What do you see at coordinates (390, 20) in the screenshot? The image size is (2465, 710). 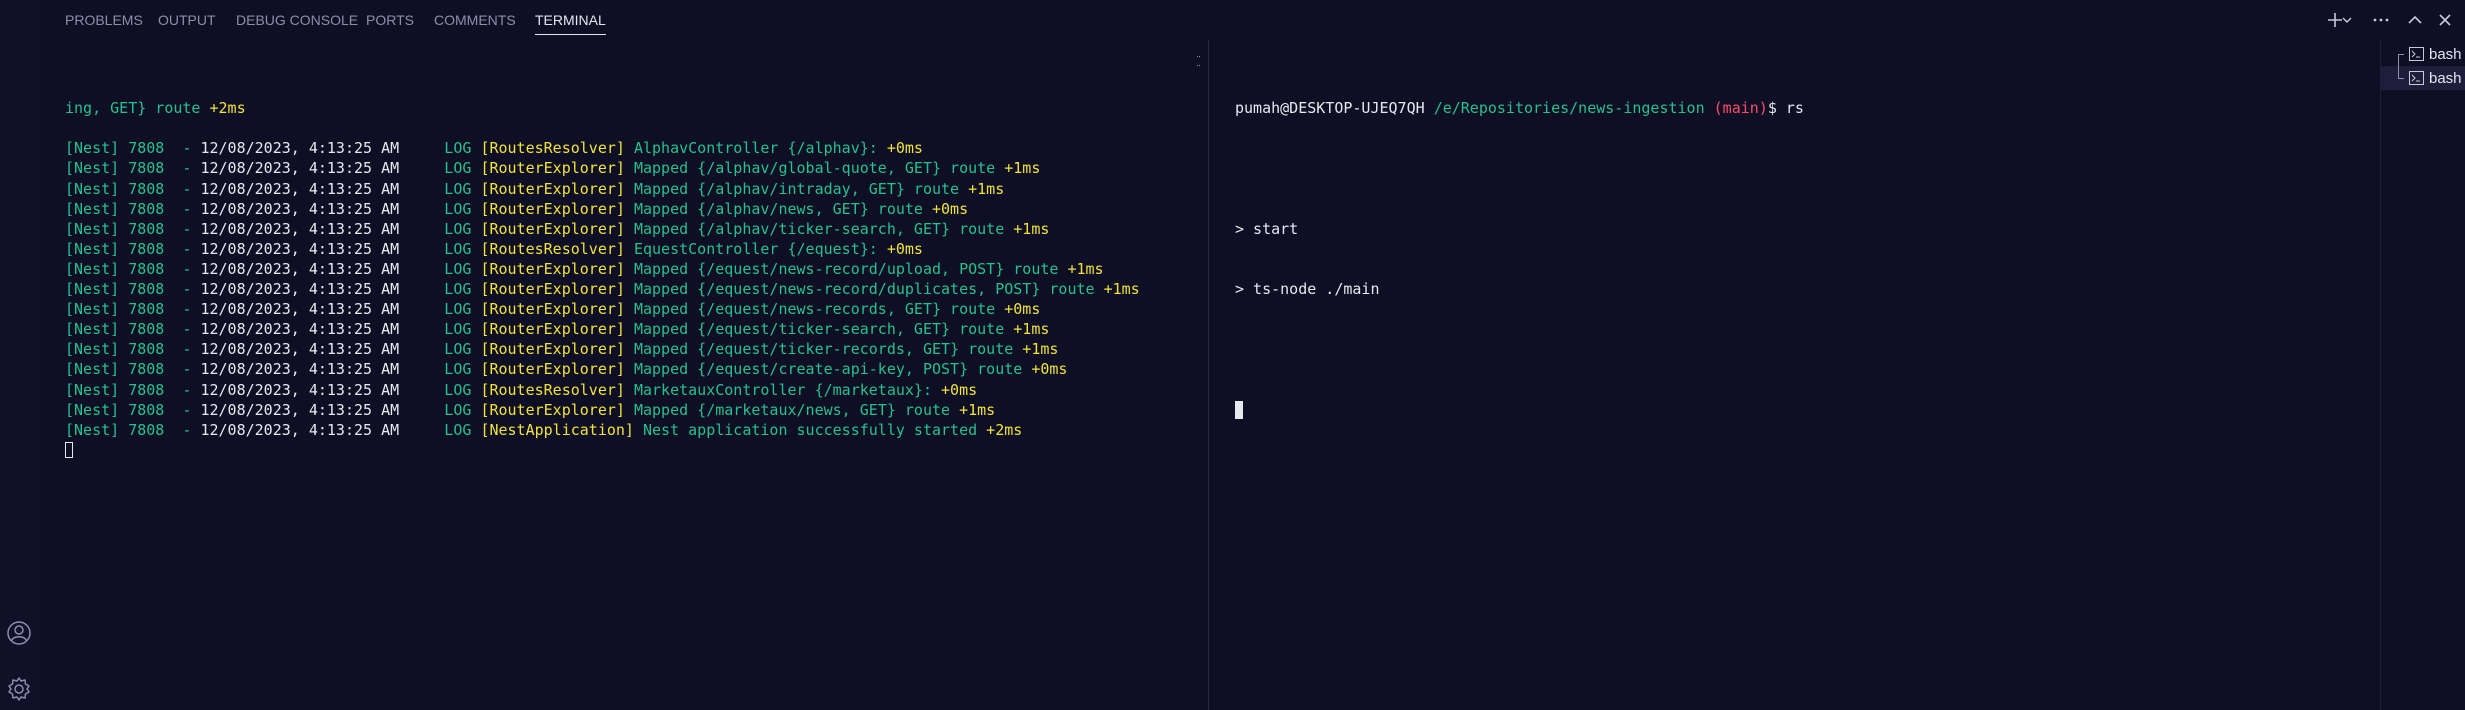 I see `tab-ports: Ports` at bounding box center [390, 20].